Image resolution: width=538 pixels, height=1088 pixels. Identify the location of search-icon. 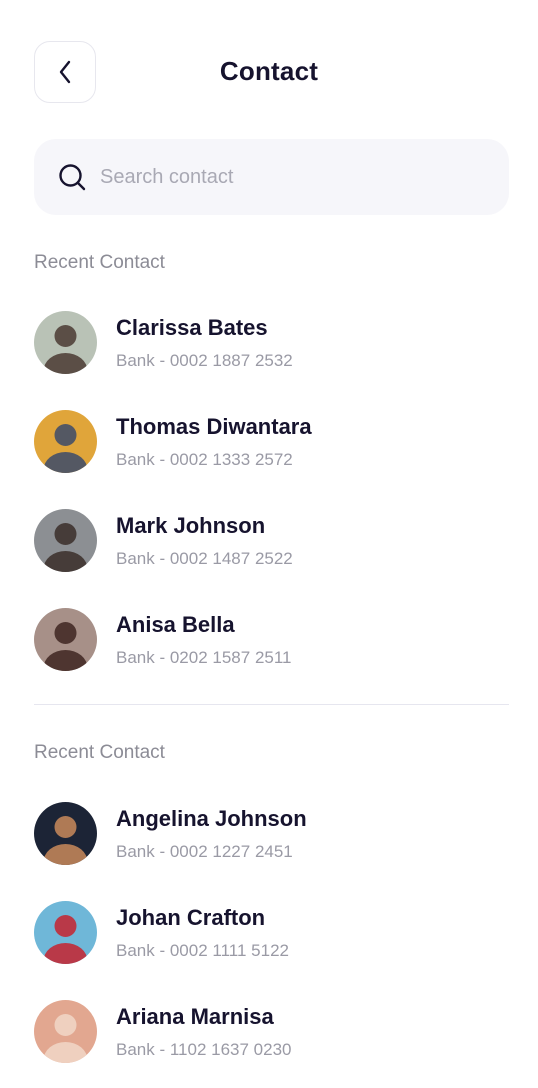
(72, 177).